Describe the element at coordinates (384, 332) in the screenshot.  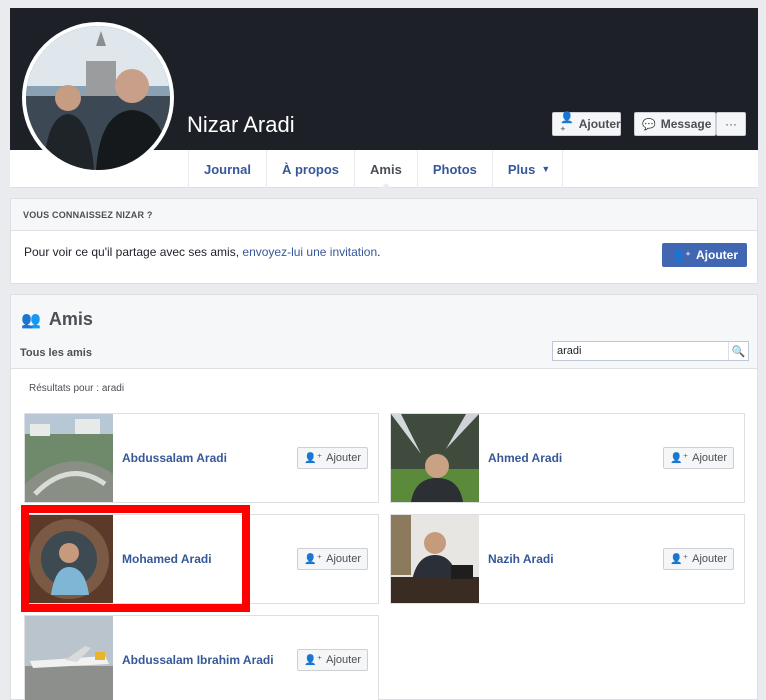
I see `friends-header: 👥 Amis Tous les amis 🔍` at that location.